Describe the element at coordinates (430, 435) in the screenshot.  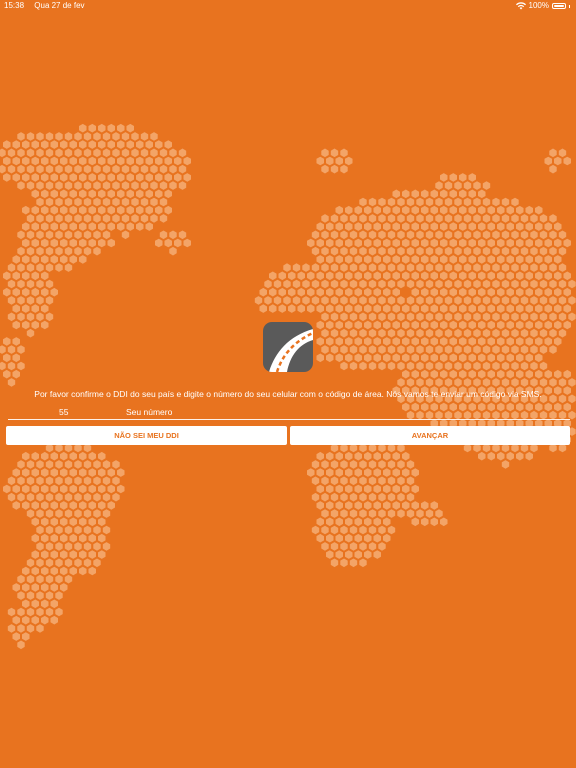
I see `next-button: AVANÇAR` at that location.